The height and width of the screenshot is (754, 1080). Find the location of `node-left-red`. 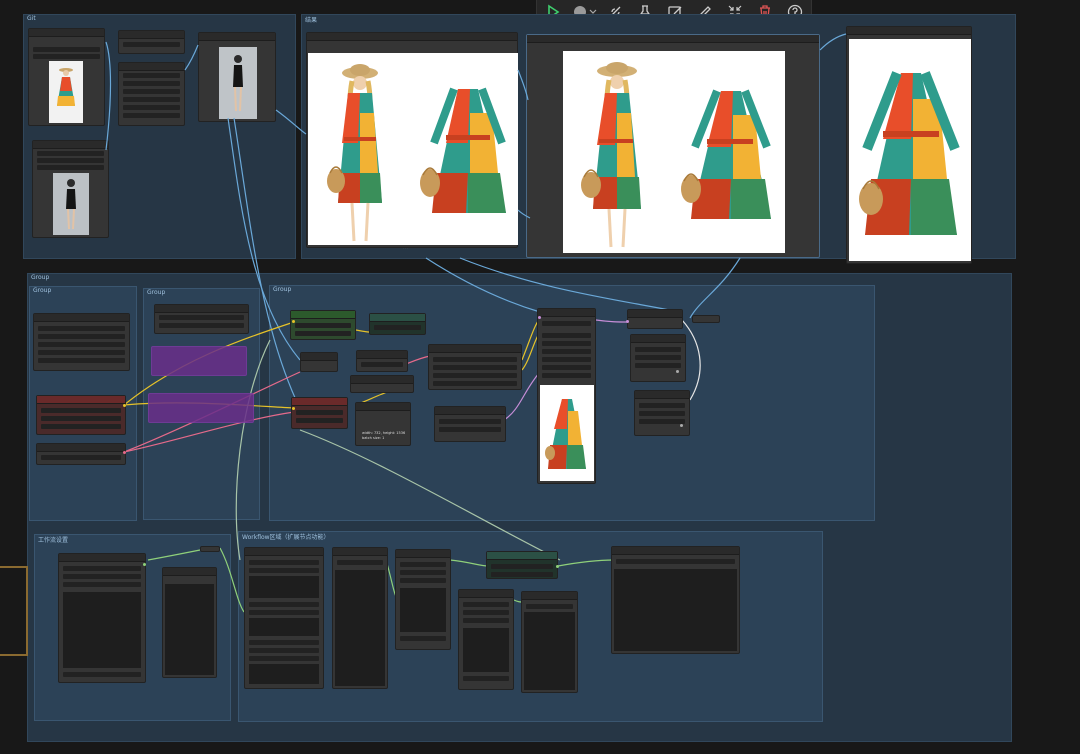

node-left-red is located at coordinates (81, 415).